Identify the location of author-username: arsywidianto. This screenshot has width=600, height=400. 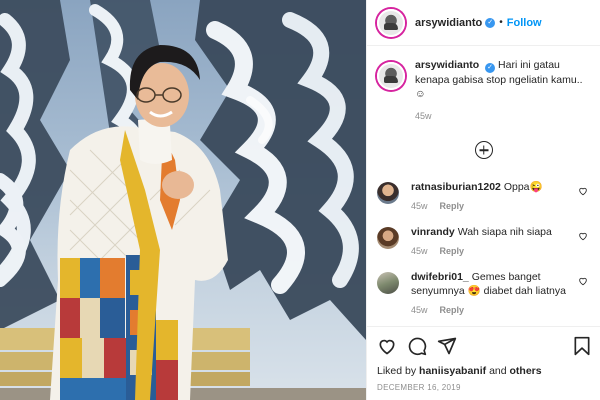
(448, 23).